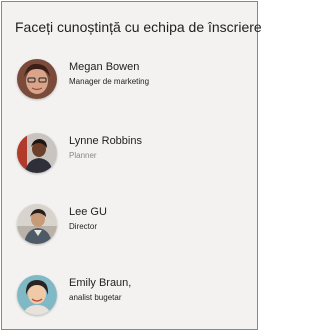  I want to click on person-card-emily-braun: Emily Braun, analist bugetar, so click(132, 297).